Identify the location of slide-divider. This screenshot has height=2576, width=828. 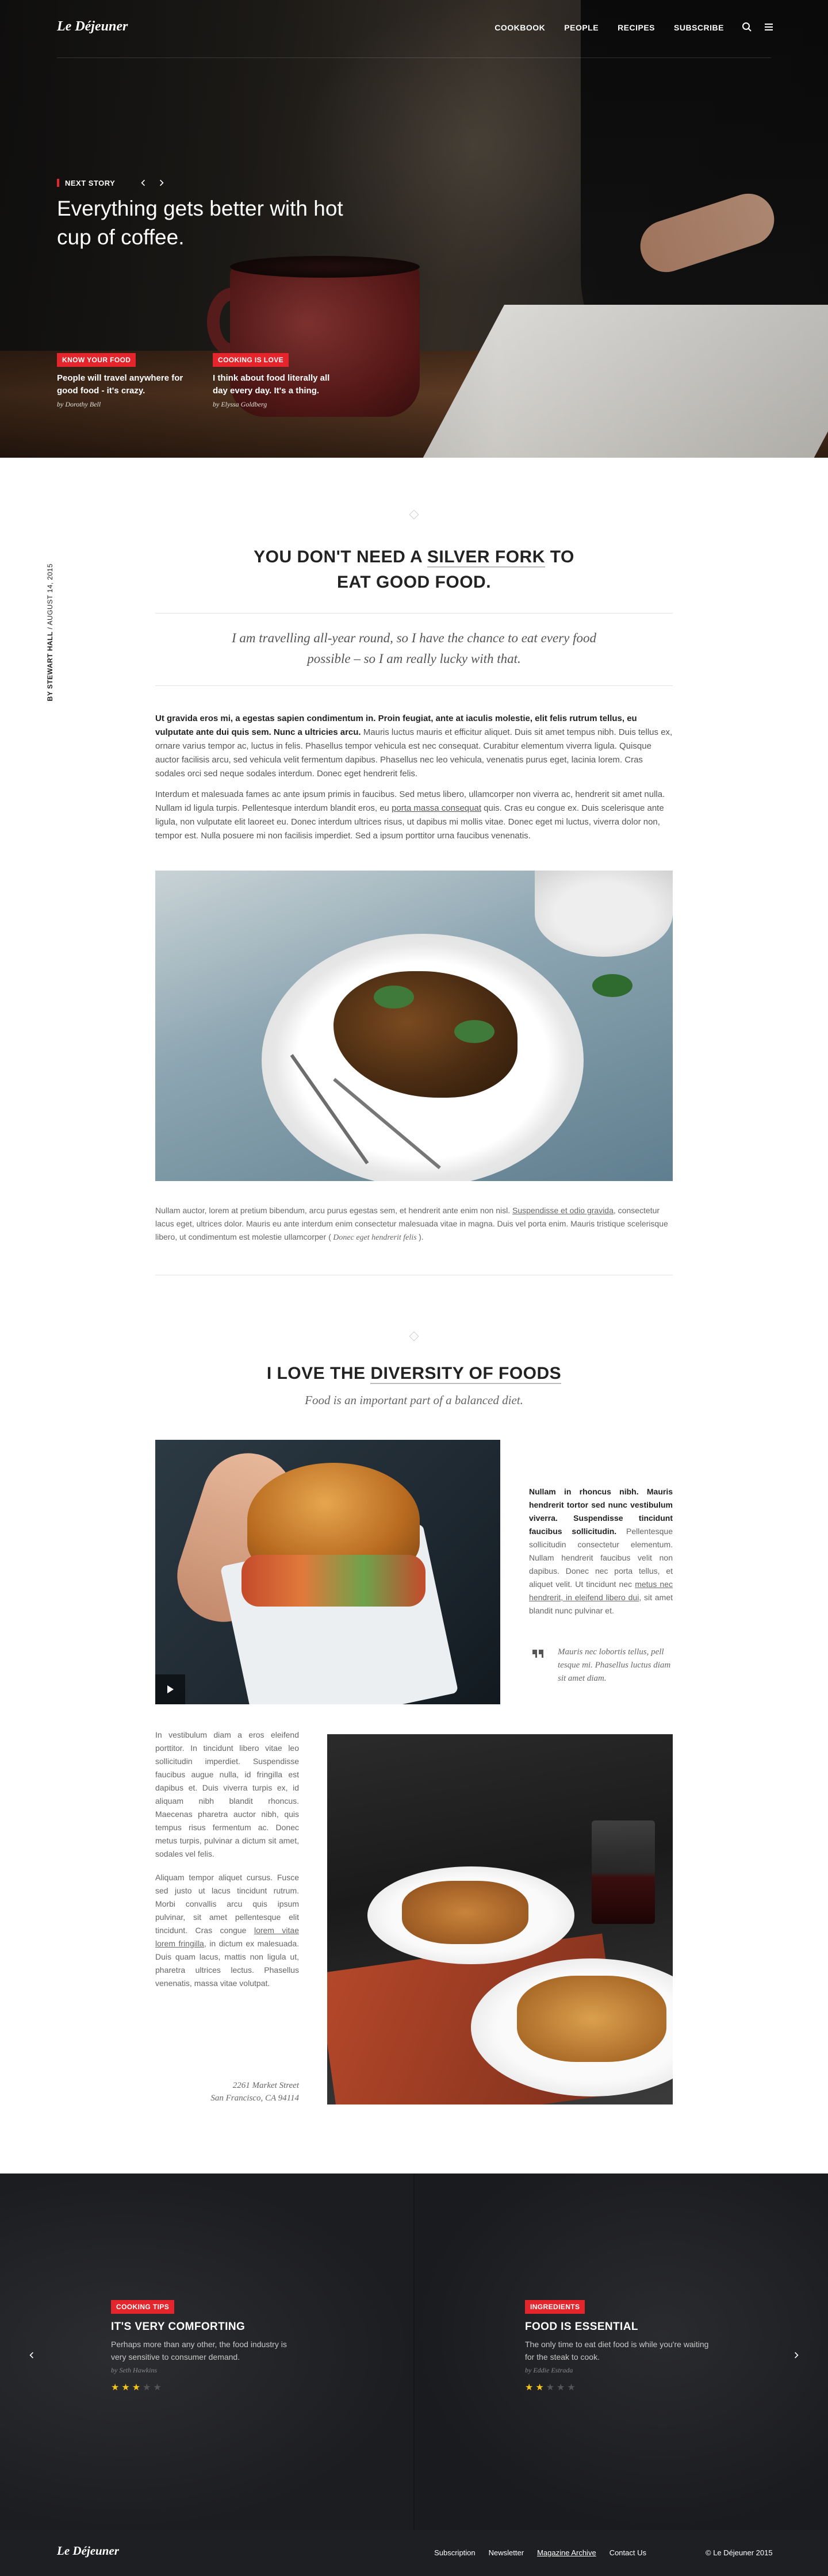
(414, 2352).